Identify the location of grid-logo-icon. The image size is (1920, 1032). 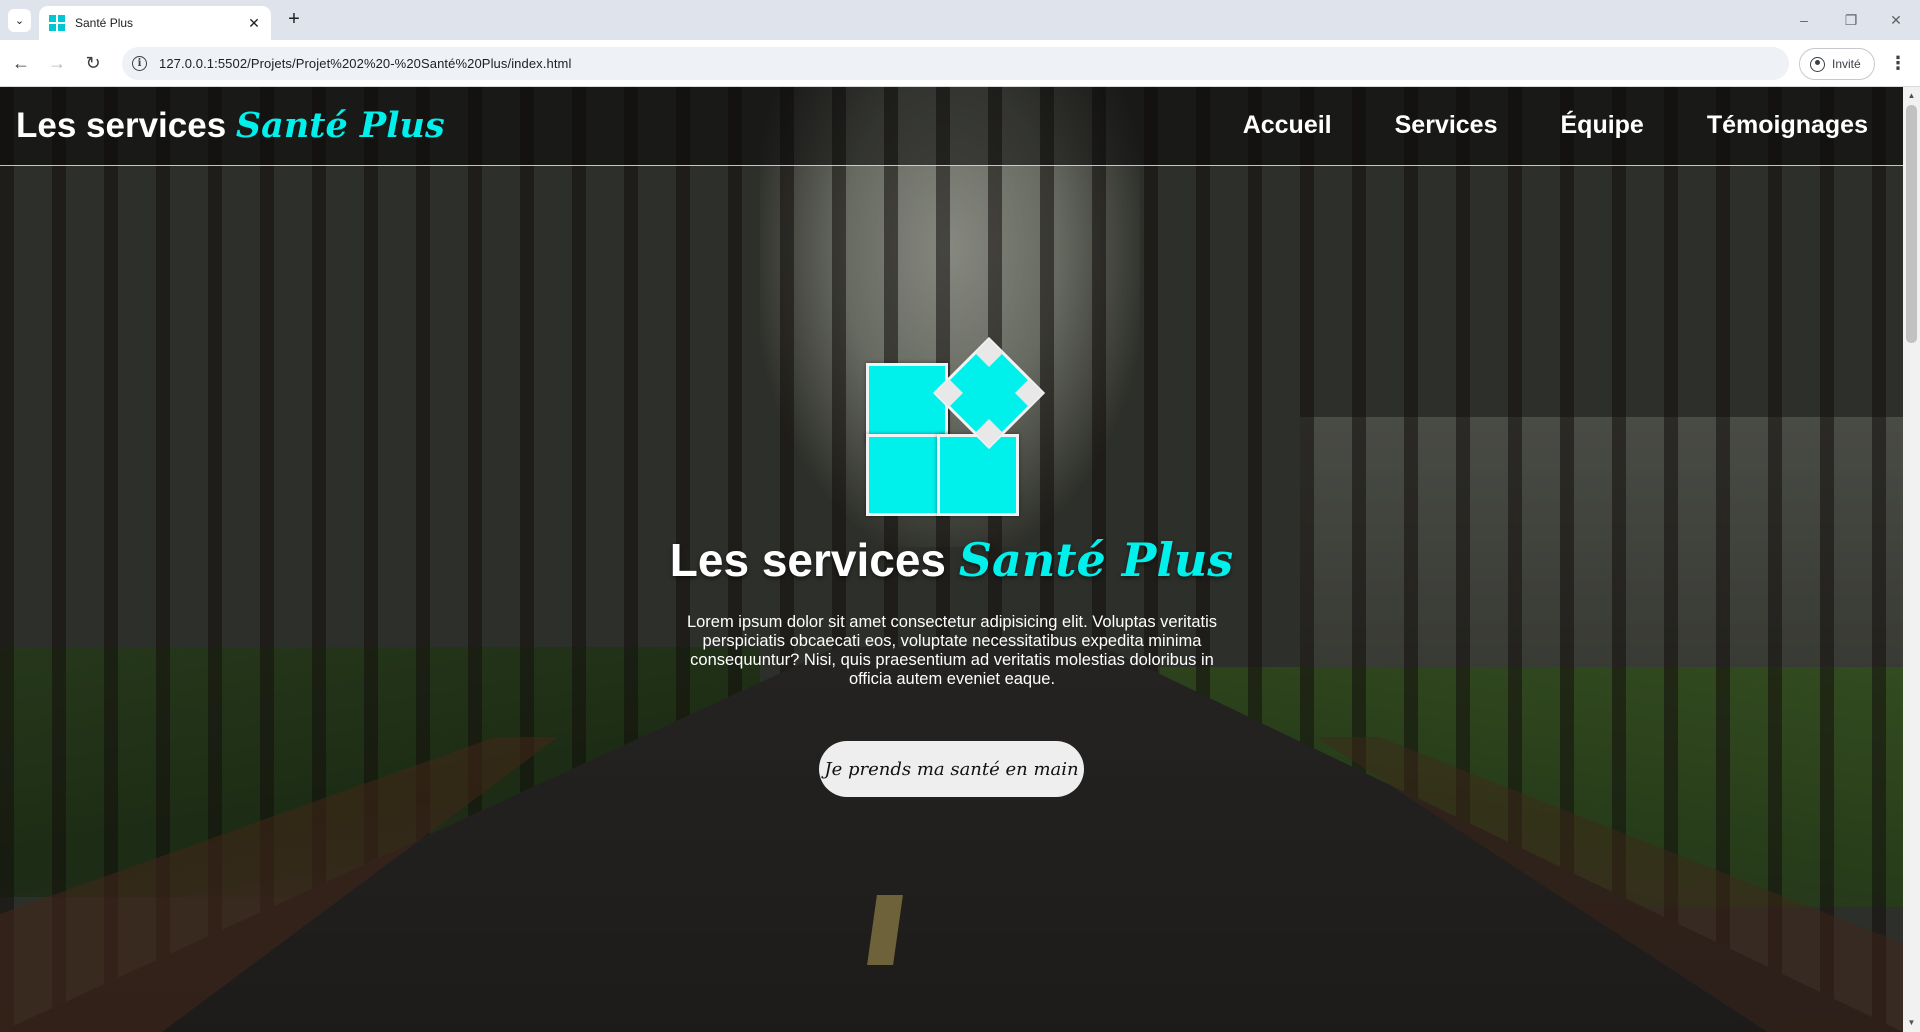
(57, 23).